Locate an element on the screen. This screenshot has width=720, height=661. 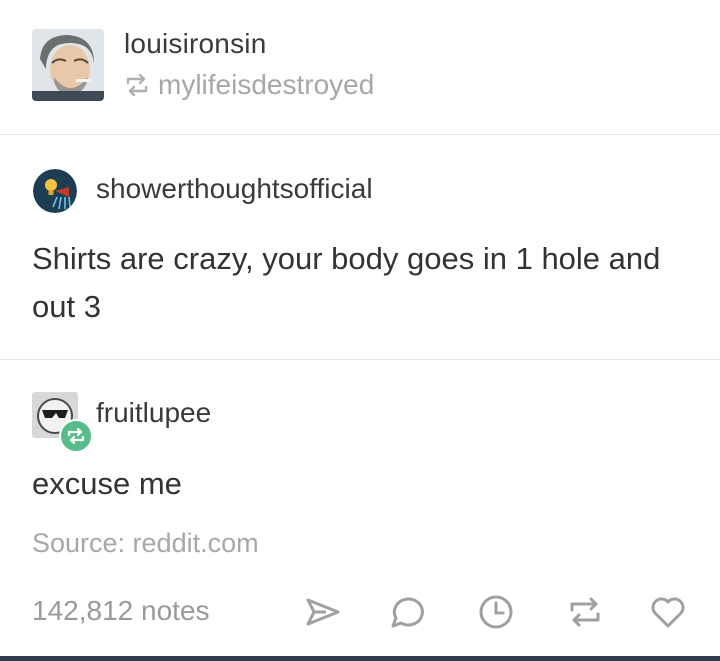
reply-button is located at coordinates (405, 612).